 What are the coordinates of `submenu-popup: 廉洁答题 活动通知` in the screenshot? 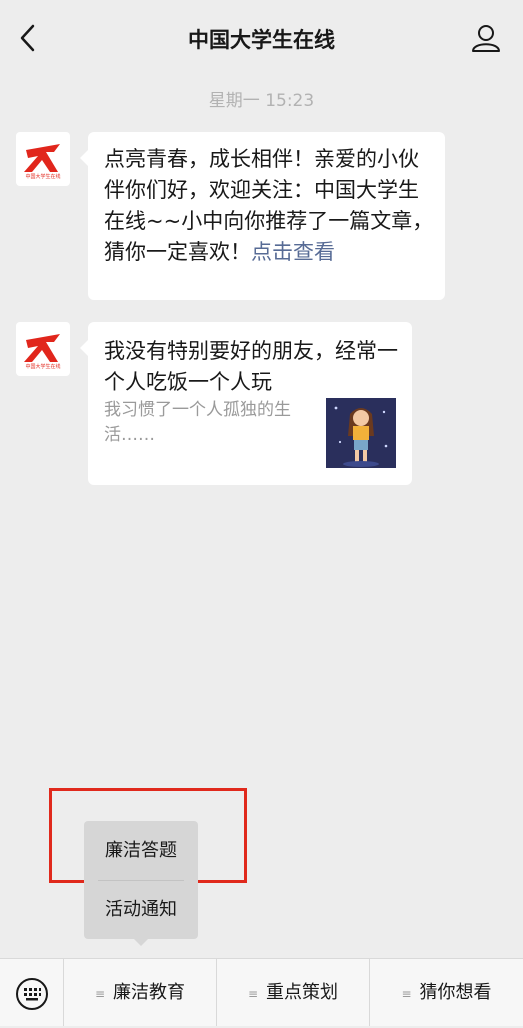 It's located at (141, 883).